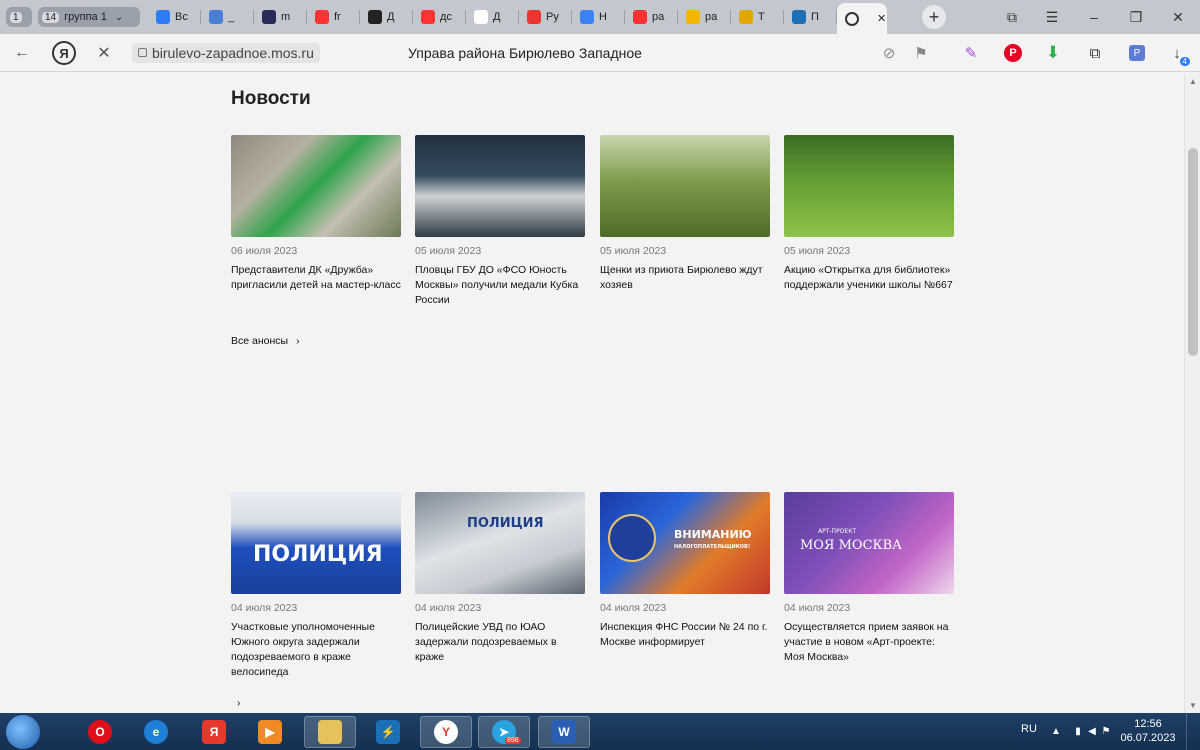  I want to click on bookmark-icon: ⚑, so click(921, 53).